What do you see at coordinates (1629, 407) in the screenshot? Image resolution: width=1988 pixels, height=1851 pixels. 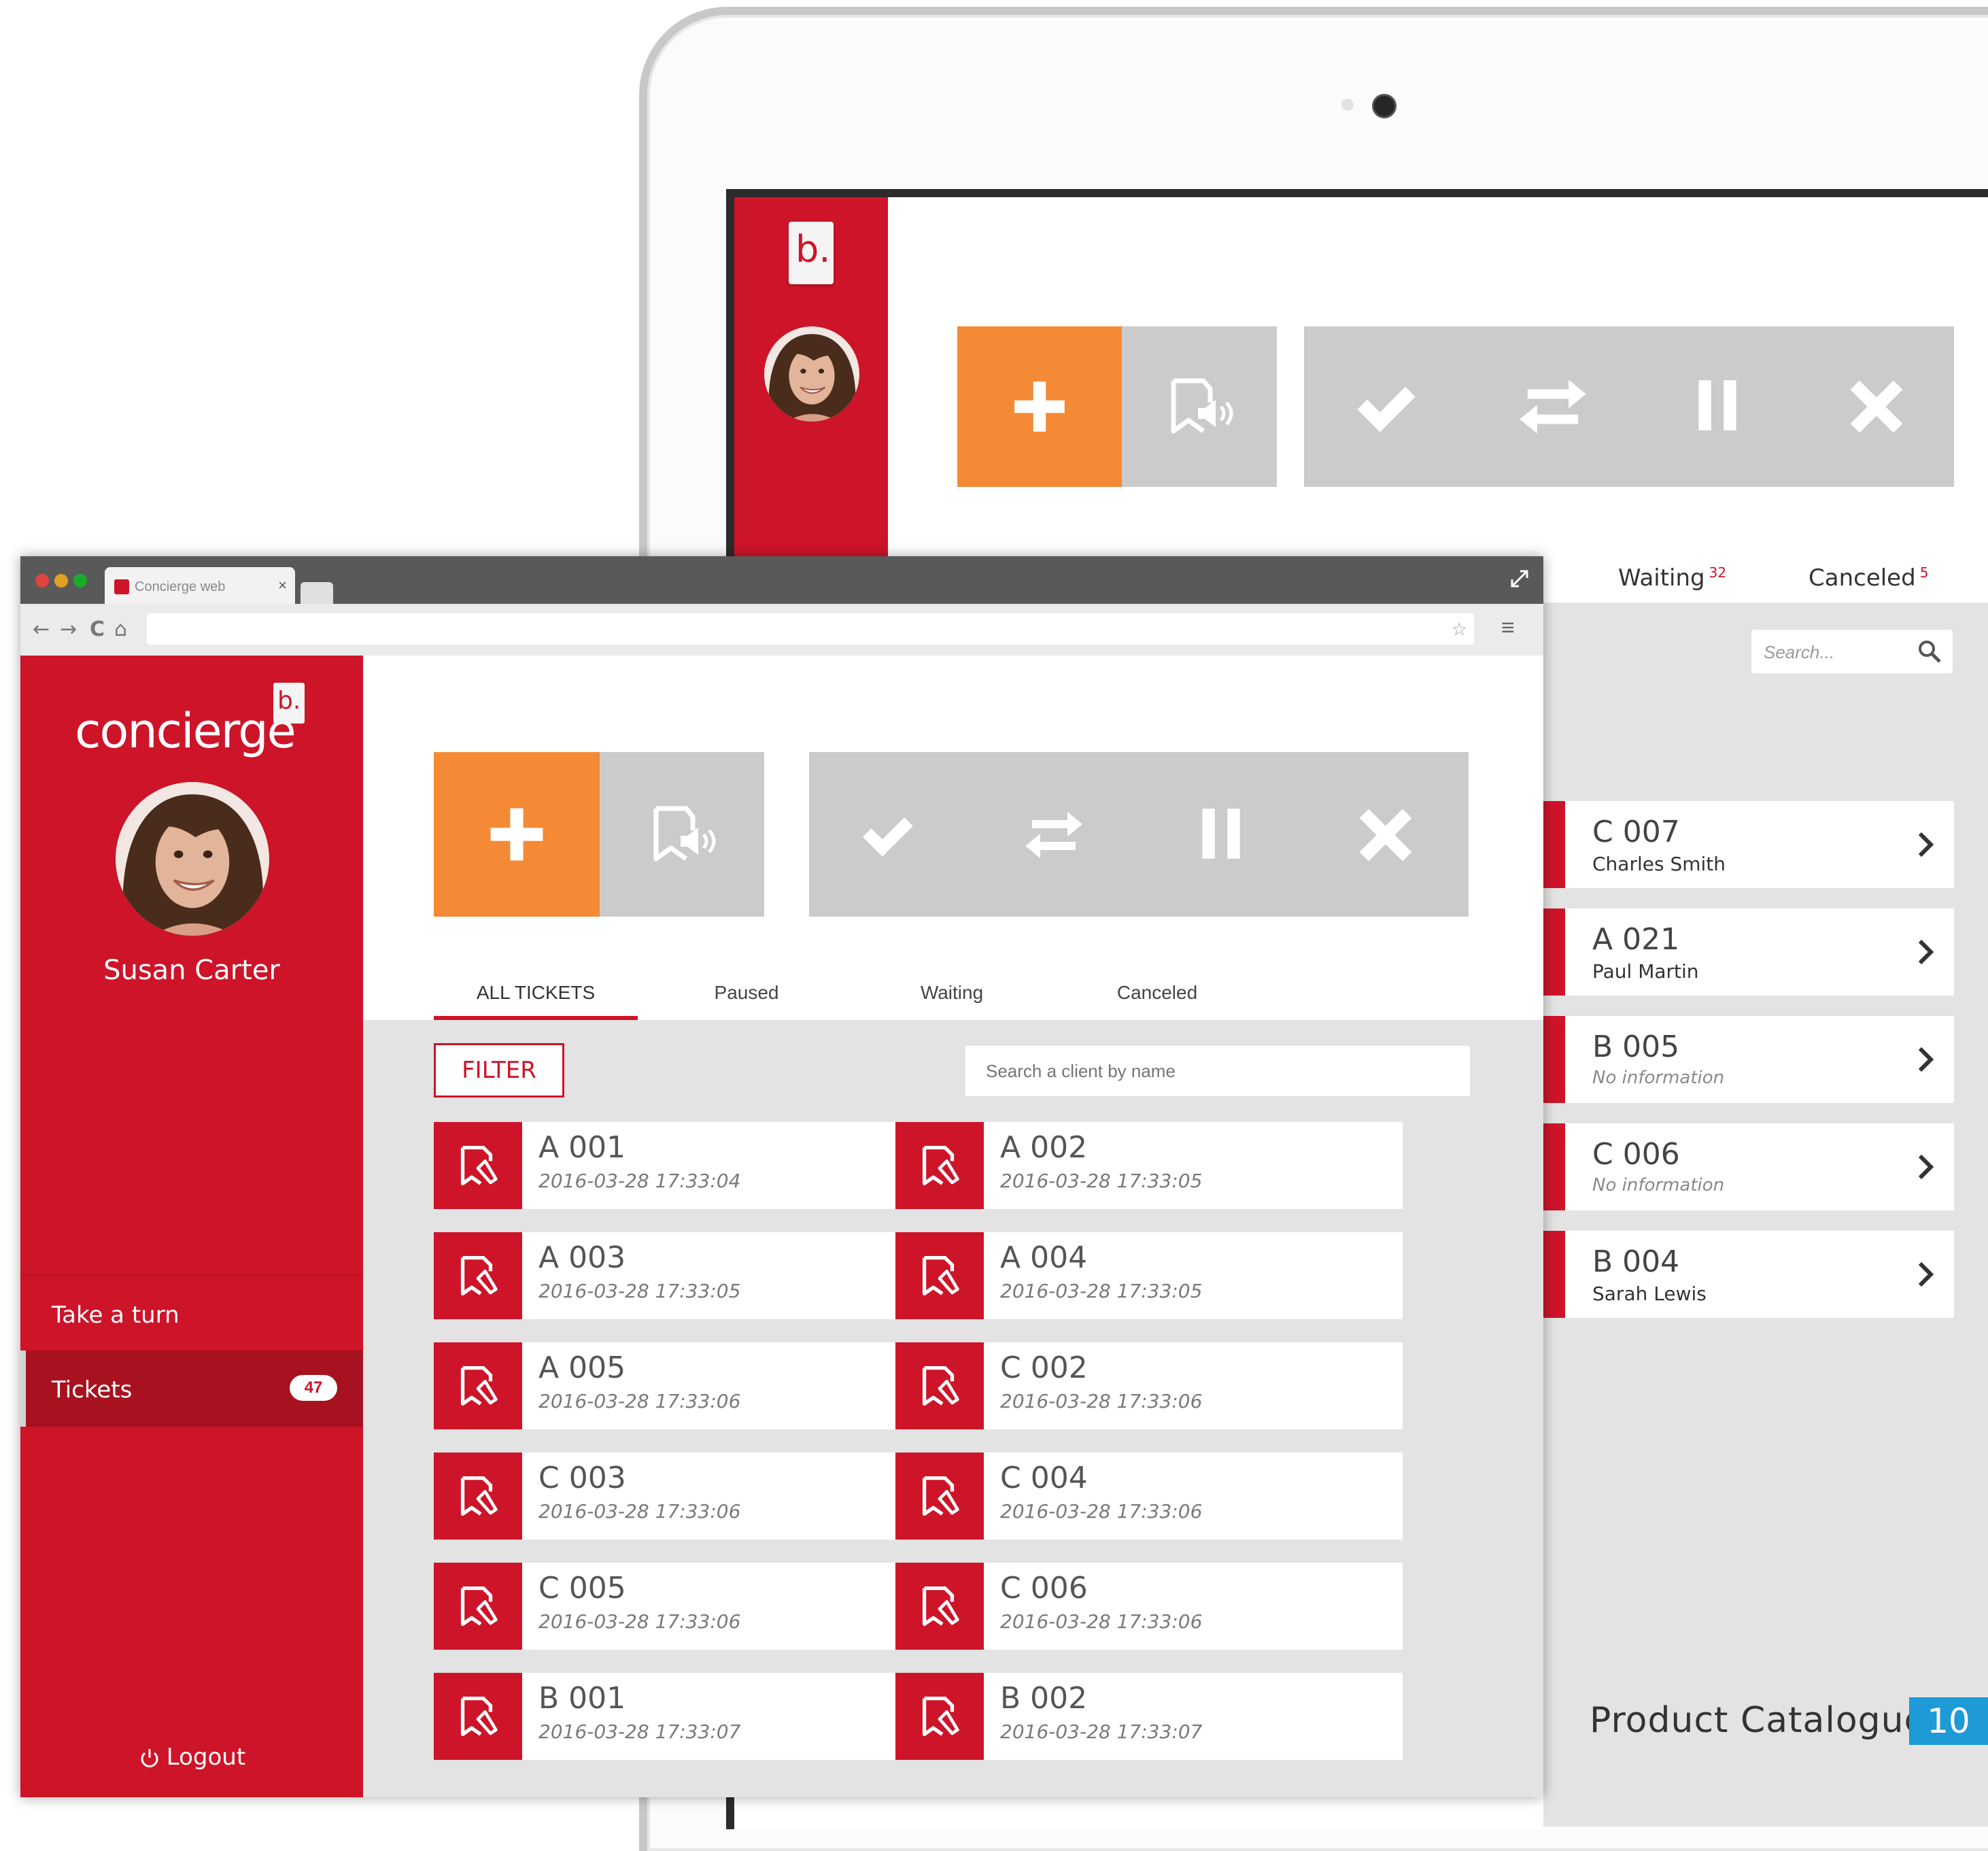 I see `tablet-action-group` at bounding box center [1629, 407].